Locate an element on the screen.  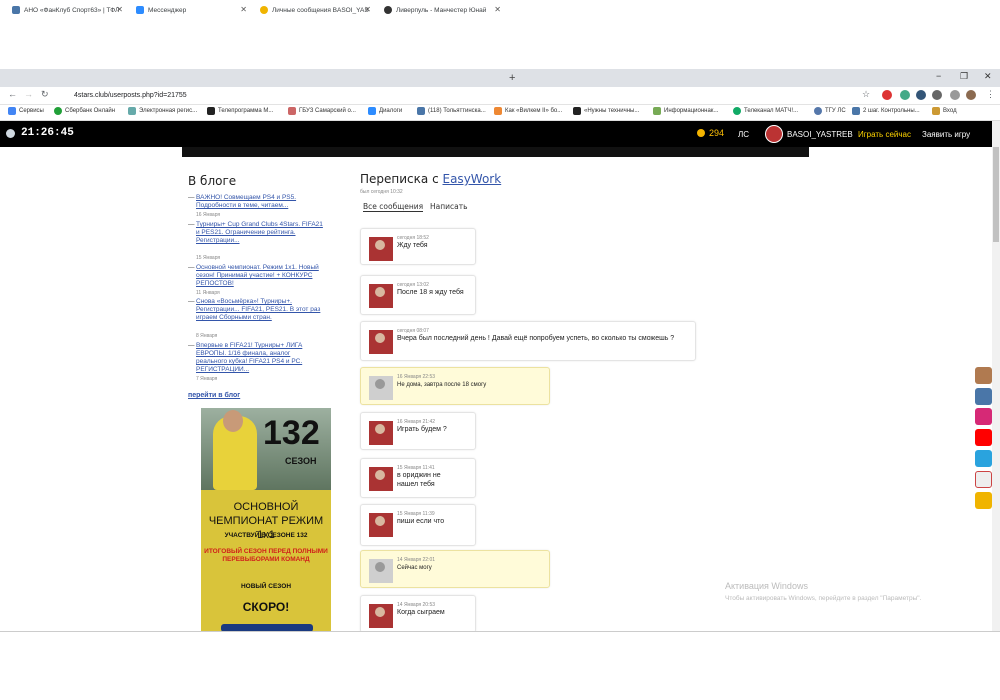
tab-messenger: Мессенджер ✕ is located at coordinates (190, 10).